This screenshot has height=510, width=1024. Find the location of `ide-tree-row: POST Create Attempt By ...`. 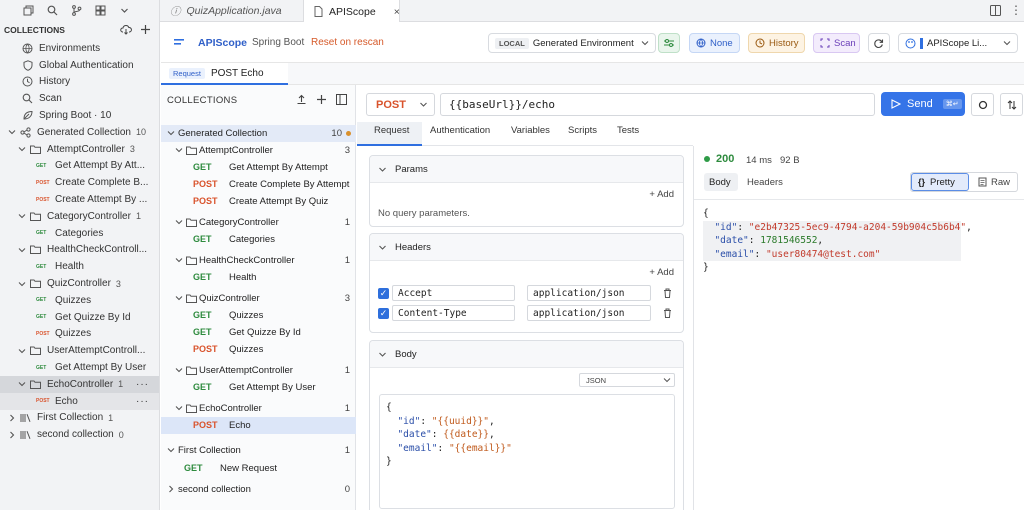

ide-tree-row: POST Create Attempt By ... is located at coordinates (79, 199).